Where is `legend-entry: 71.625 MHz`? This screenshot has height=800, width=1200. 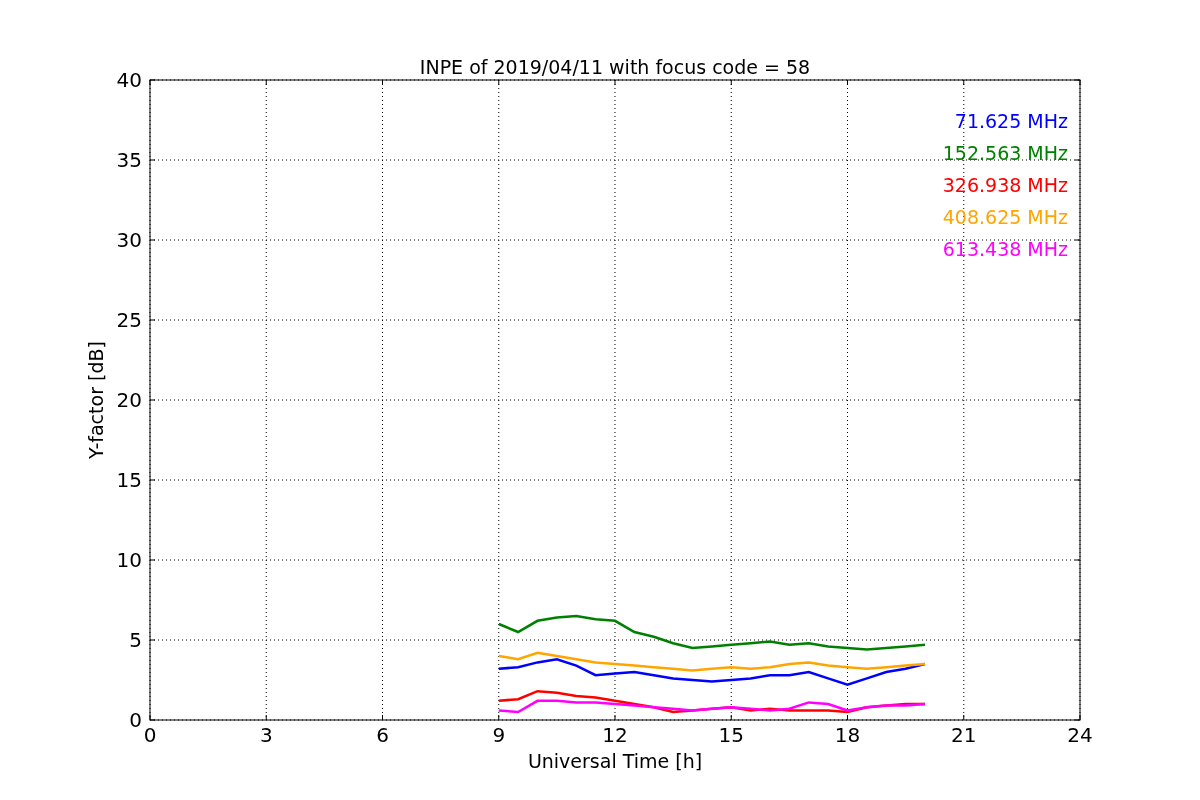
legend-entry: 71.625 MHz is located at coordinates (1011, 121).